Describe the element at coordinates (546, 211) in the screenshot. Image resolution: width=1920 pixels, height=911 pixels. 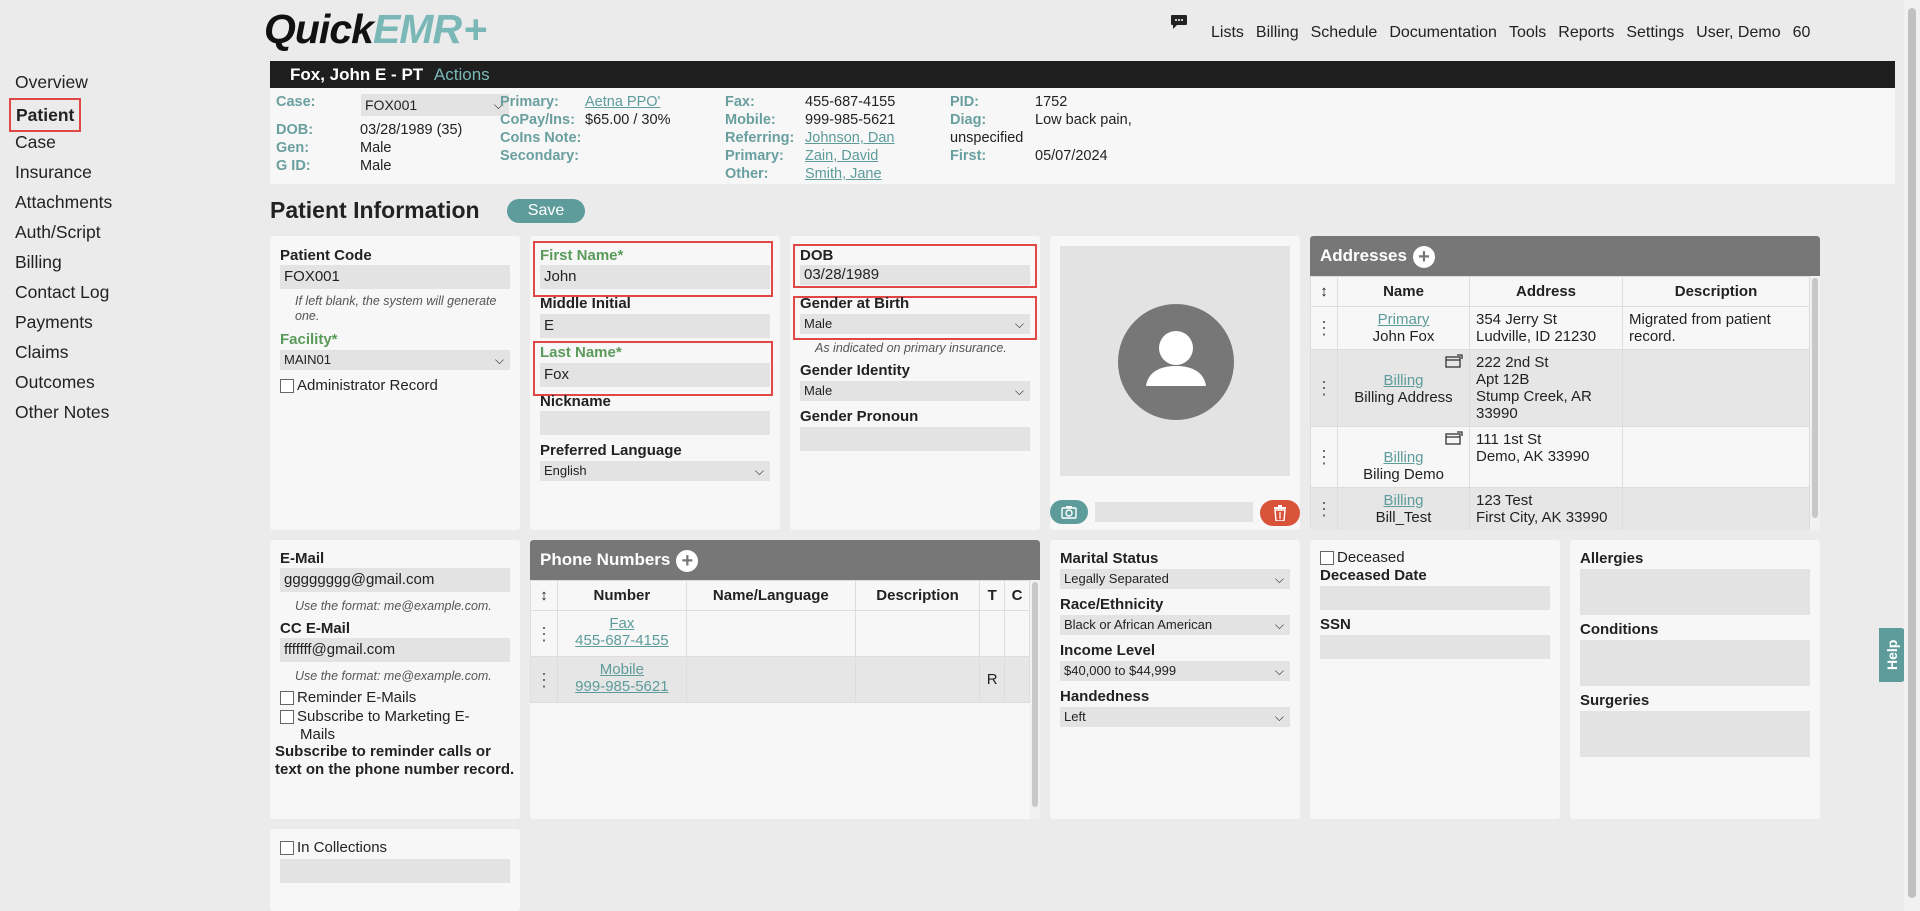
I see `save-button: Save` at that location.